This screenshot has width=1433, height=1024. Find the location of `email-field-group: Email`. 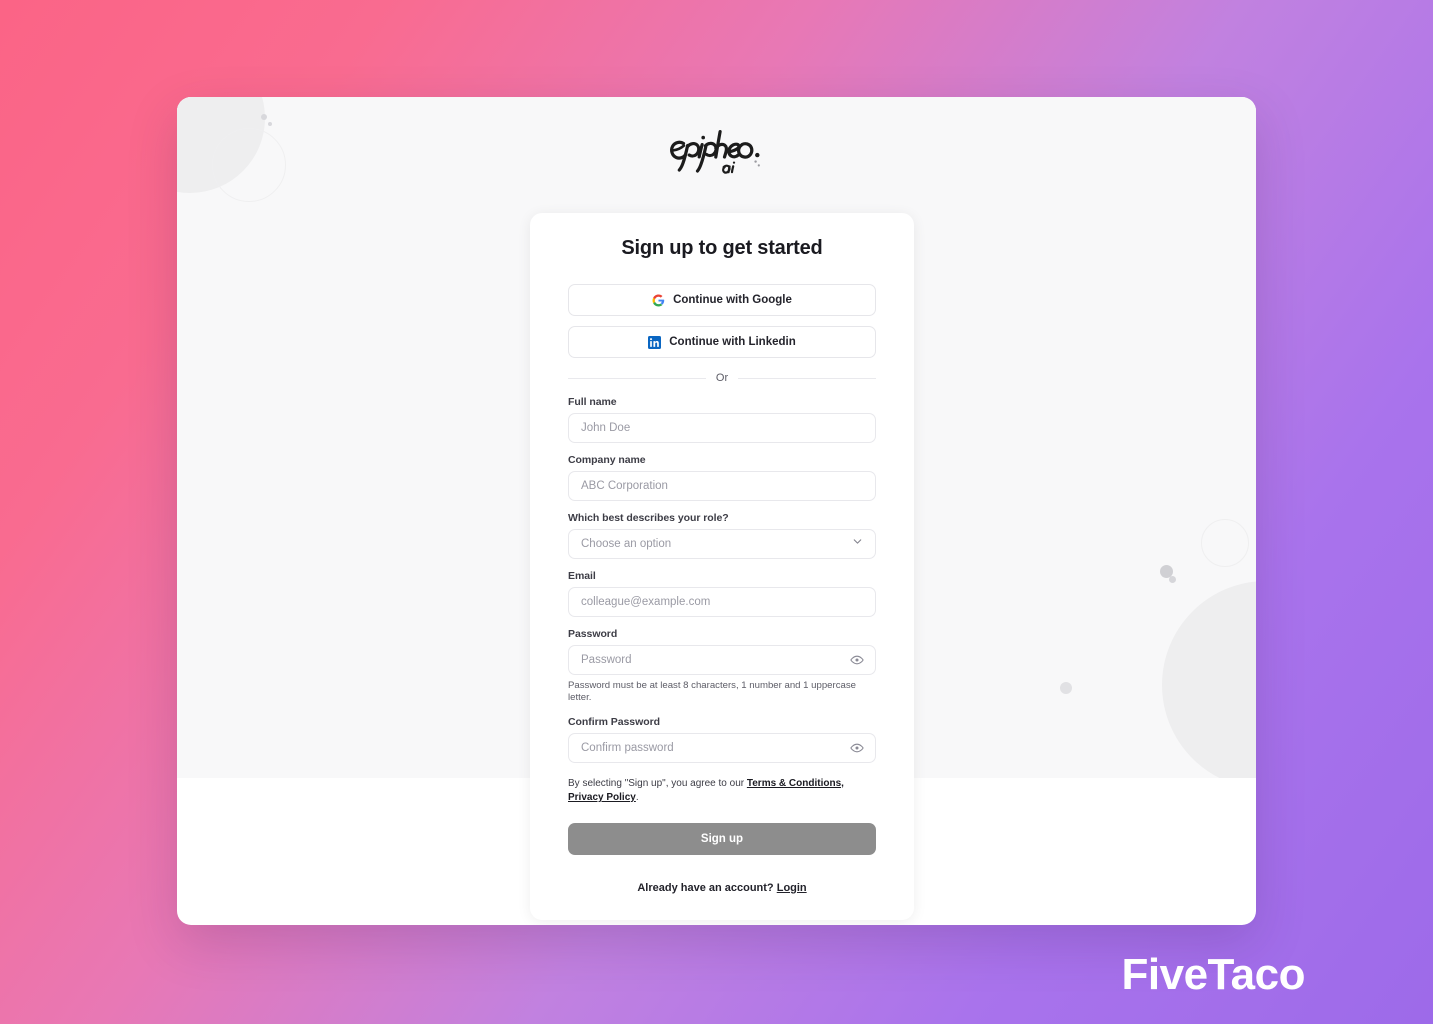

email-field-group: Email is located at coordinates (722, 593).